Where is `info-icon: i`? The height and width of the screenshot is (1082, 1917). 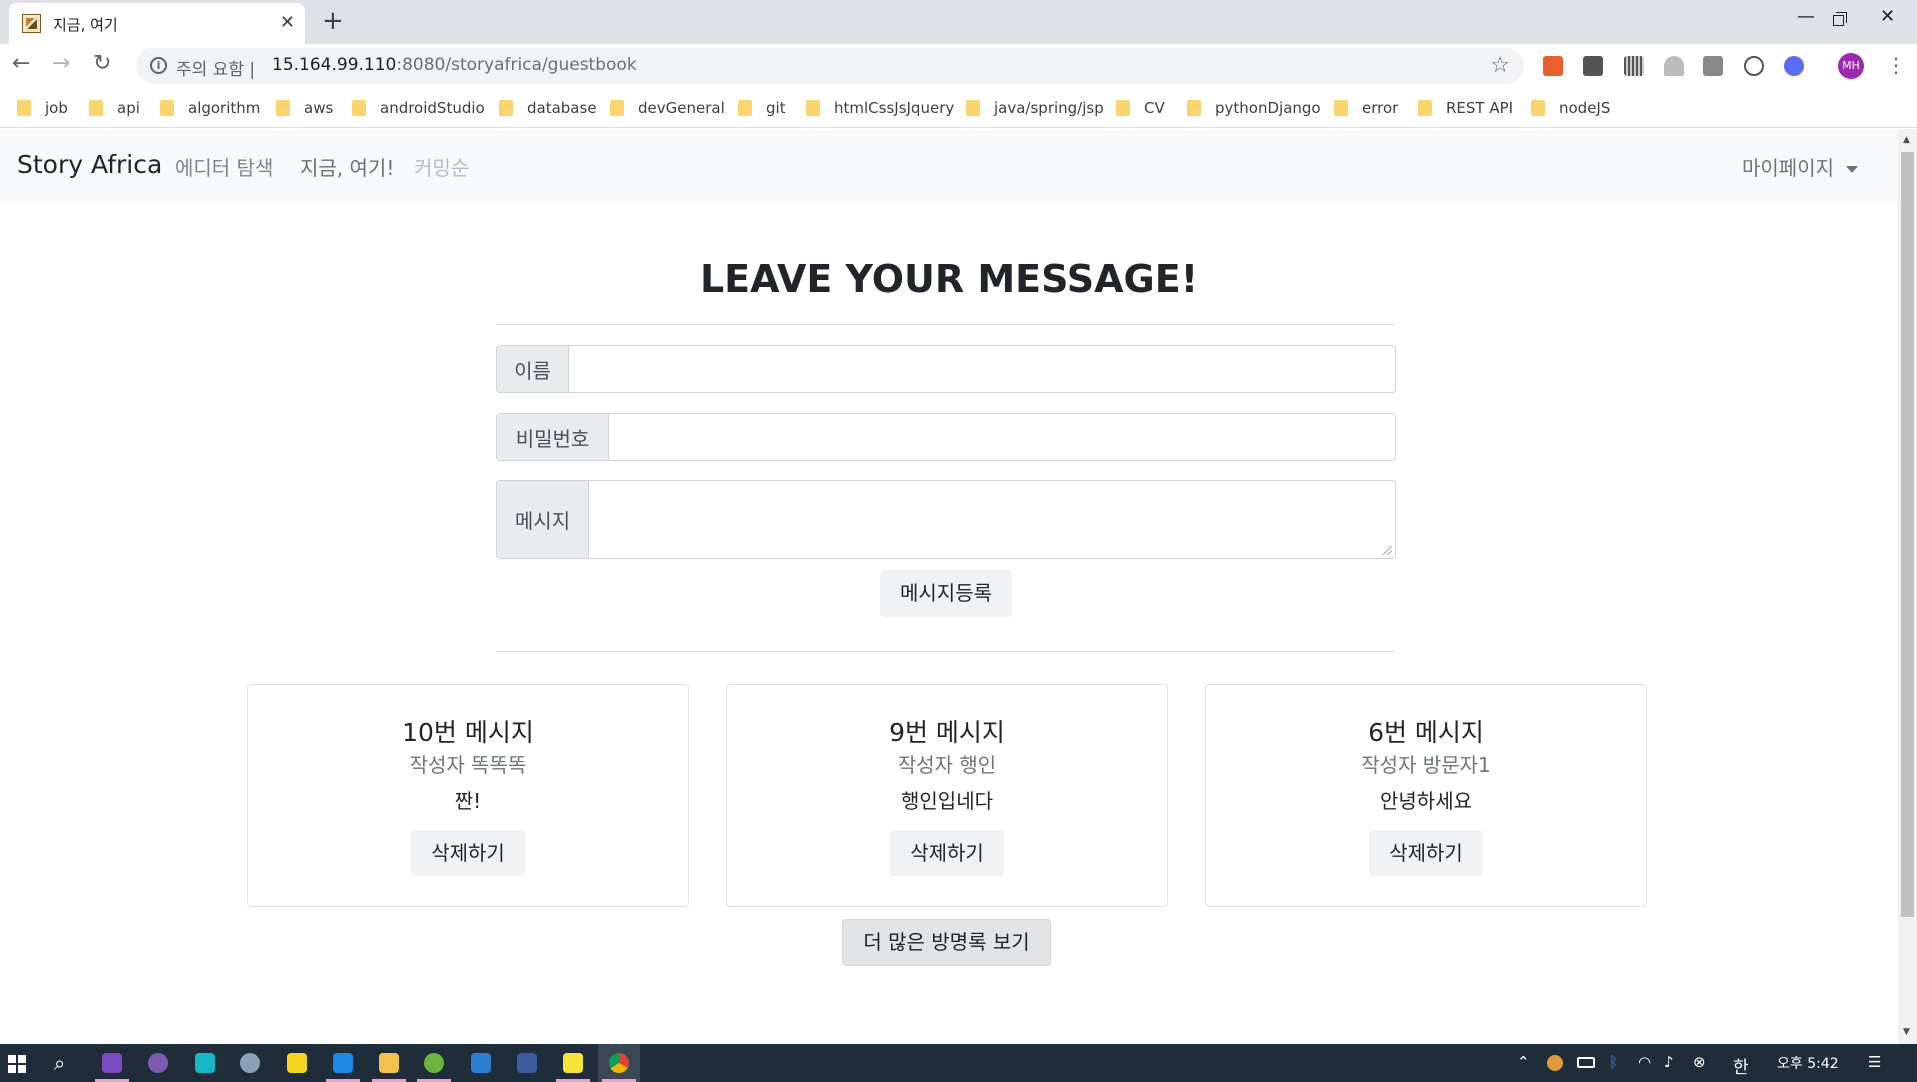 info-icon: i is located at coordinates (158, 65).